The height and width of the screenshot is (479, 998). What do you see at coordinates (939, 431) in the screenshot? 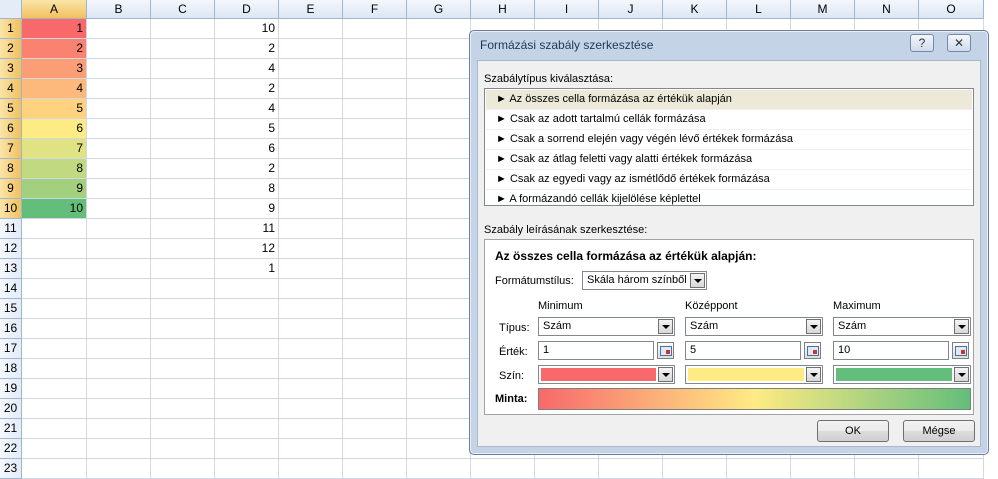
I see `cancel-button: Mégse` at bounding box center [939, 431].